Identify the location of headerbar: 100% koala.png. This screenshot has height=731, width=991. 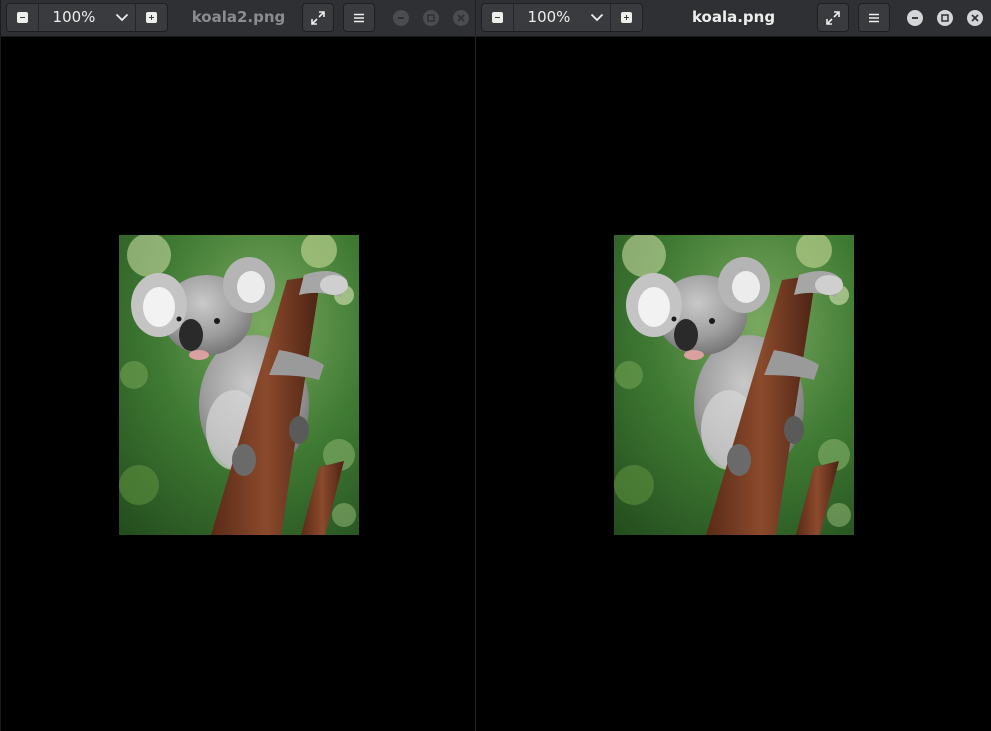
(733, 18).